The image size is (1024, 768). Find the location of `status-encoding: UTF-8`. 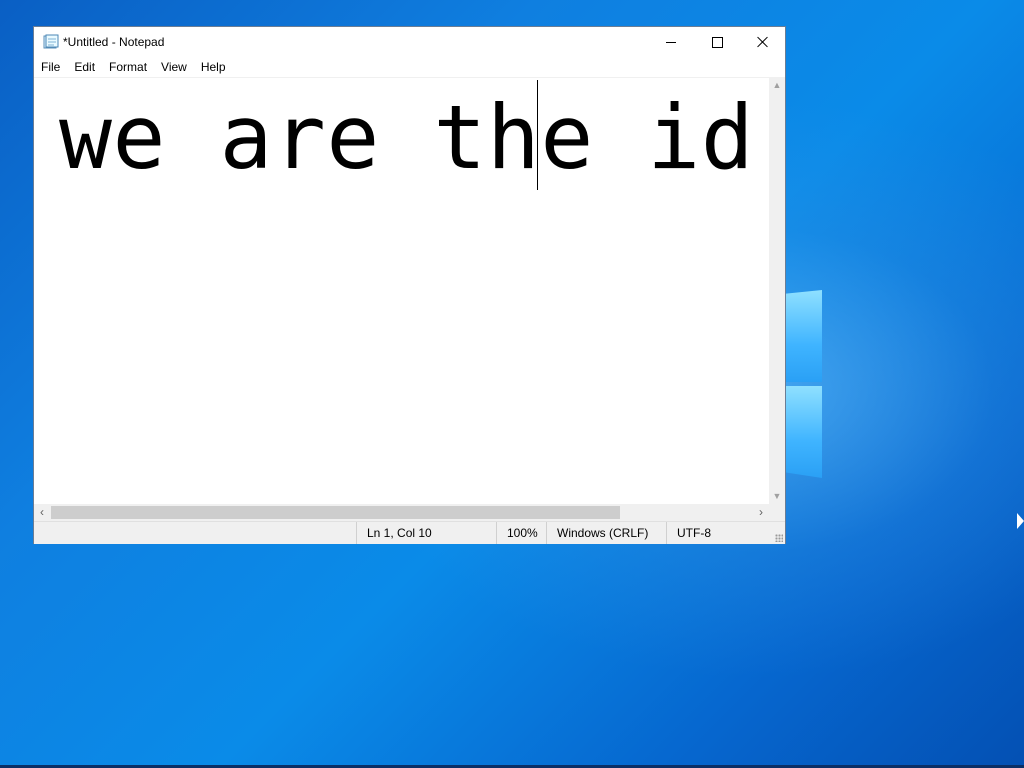

status-encoding: UTF-8 is located at coordinates (721, 533).